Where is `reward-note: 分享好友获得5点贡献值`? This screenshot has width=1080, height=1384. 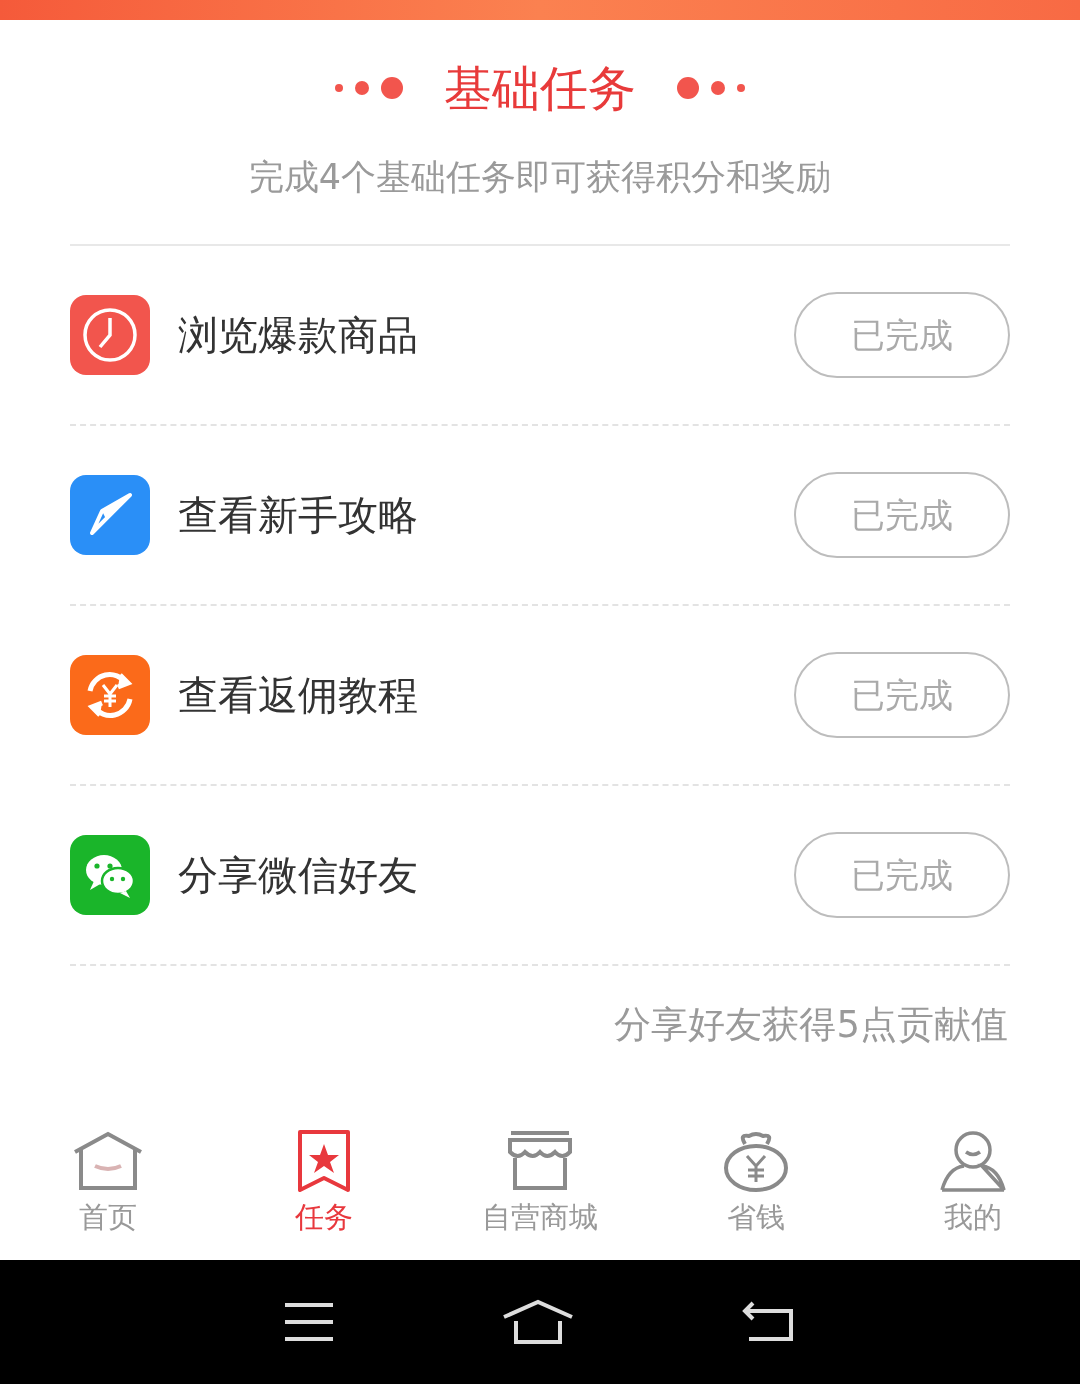 reward-note: 分享好友获得5点贡献值 is located at coordinates (811, 1025).